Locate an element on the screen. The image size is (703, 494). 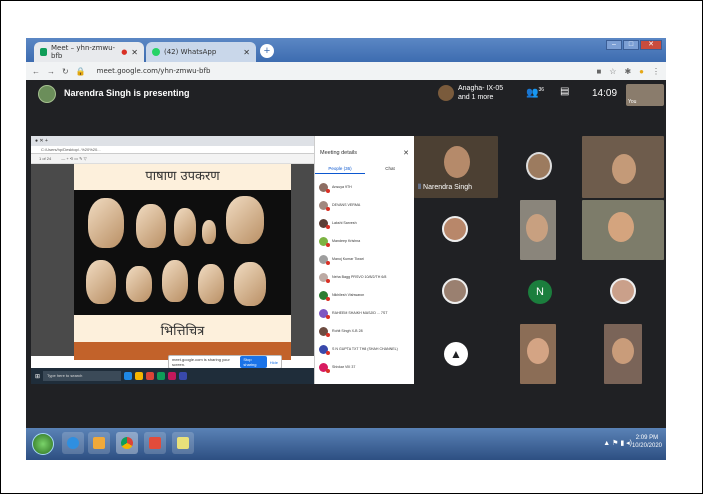
stone-tools-photo is located at coordinates (182, 252).